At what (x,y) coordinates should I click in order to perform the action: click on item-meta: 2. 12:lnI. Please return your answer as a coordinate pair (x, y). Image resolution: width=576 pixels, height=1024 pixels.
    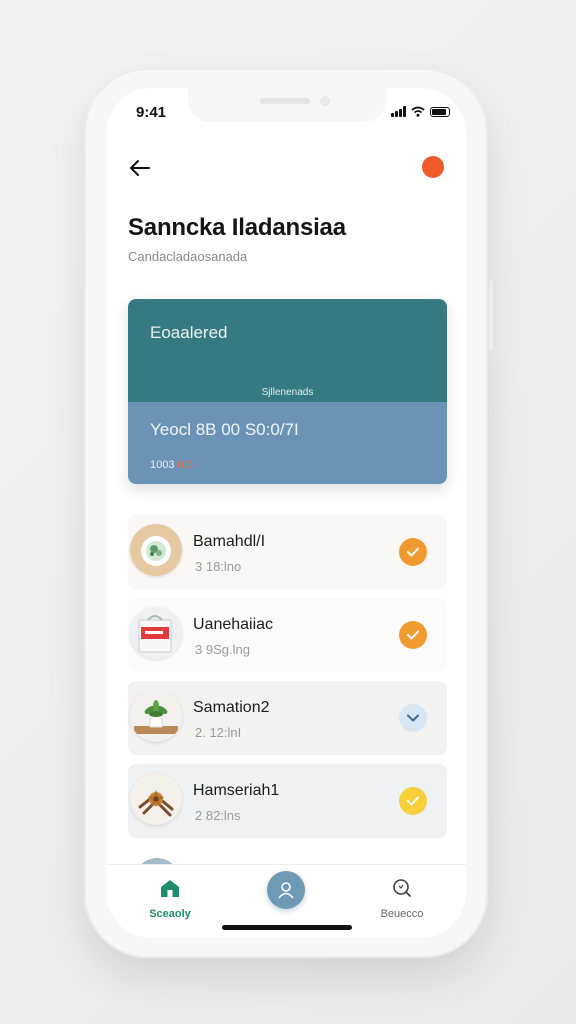
    Looking at the image, I should click on (218, 732).